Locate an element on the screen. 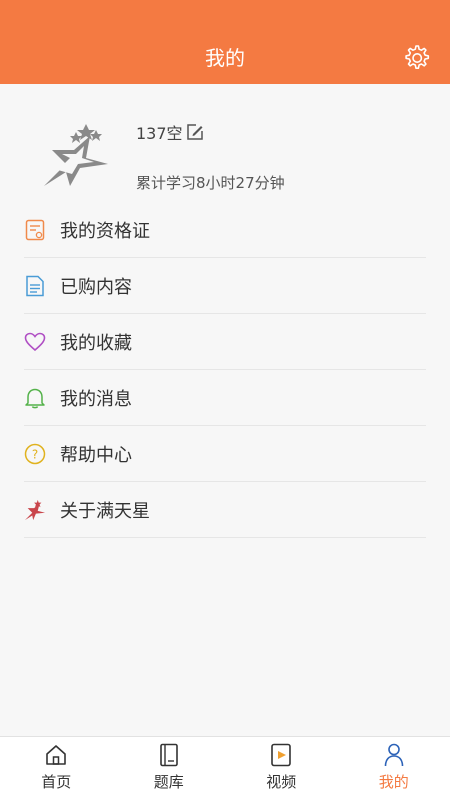 This screenshot has width=450, height=800. menu-item-help: ? 帮助中心 is located at coordinates (225, 454).